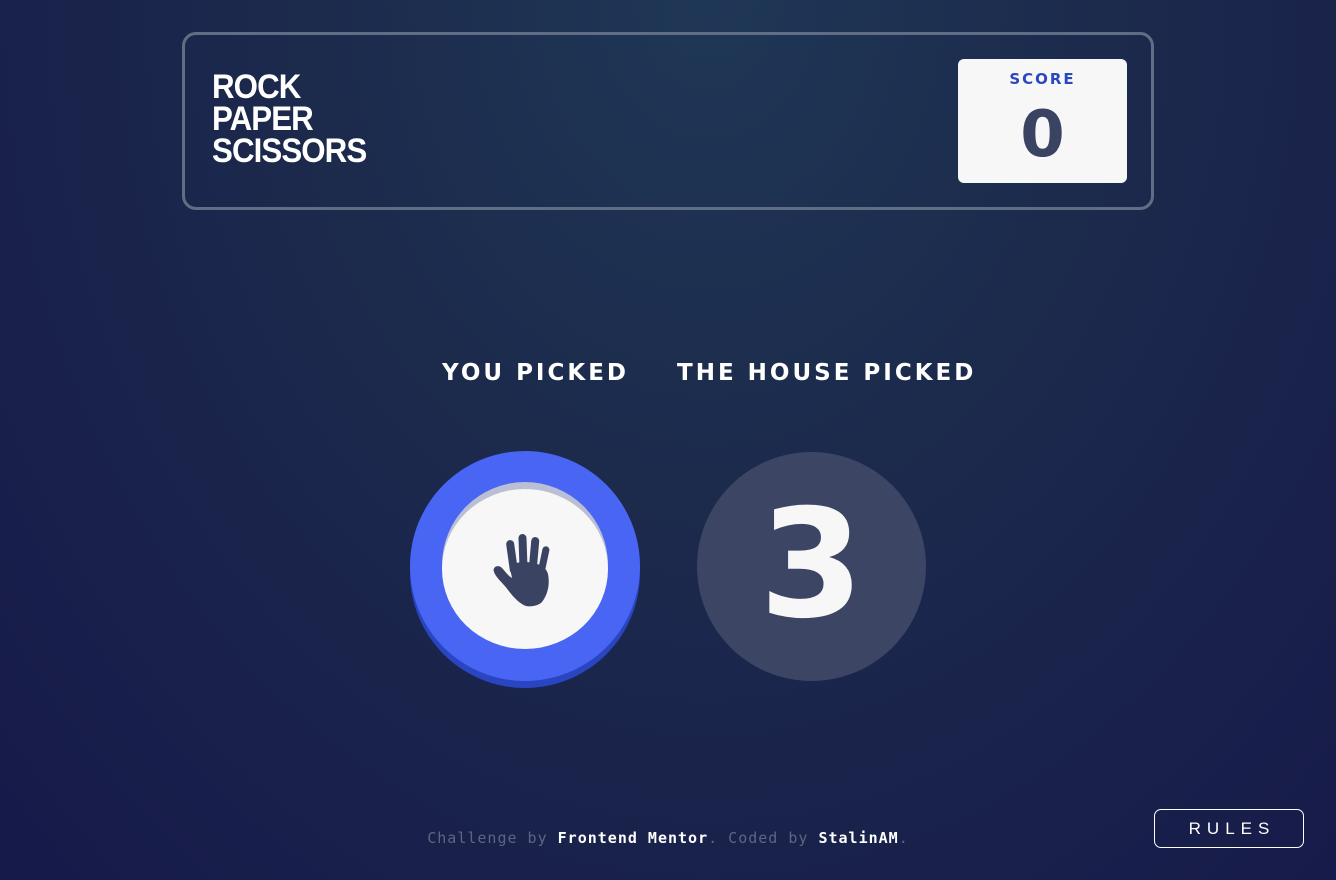 Image resolution: width=1336 pixels, height=880 pixels. I want to click on score-box: SCORE 0, so click(1042, 121).